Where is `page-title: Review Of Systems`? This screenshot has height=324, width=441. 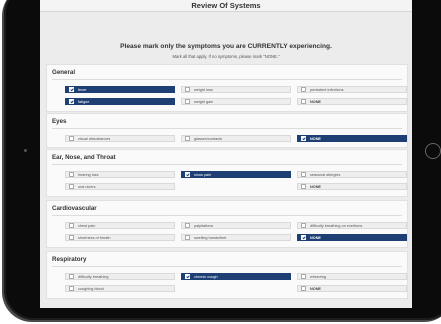 page-title: Review Of Systems is located at coordinates (226, 6).